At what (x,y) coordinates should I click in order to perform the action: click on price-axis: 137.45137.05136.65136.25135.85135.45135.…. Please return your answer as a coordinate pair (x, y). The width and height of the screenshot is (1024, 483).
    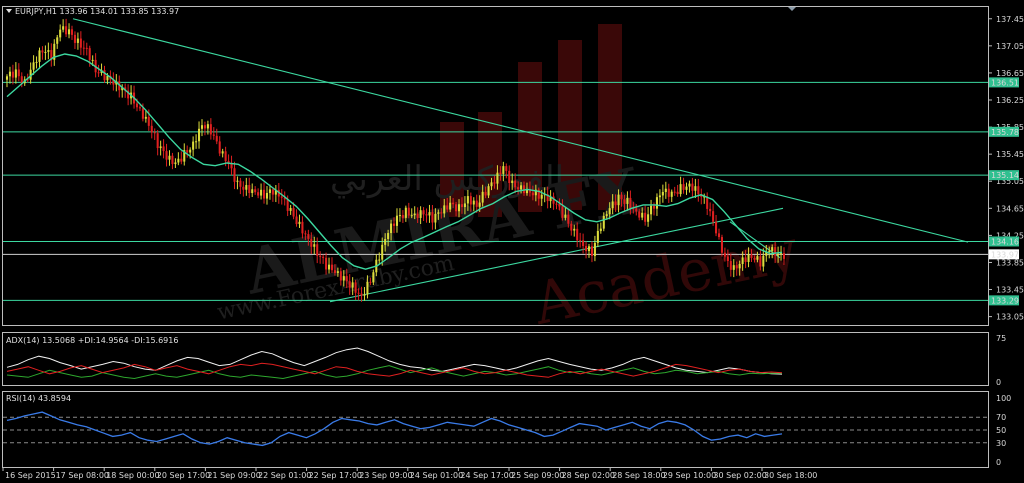
    Looking at the image, I should click on (1006, 168).